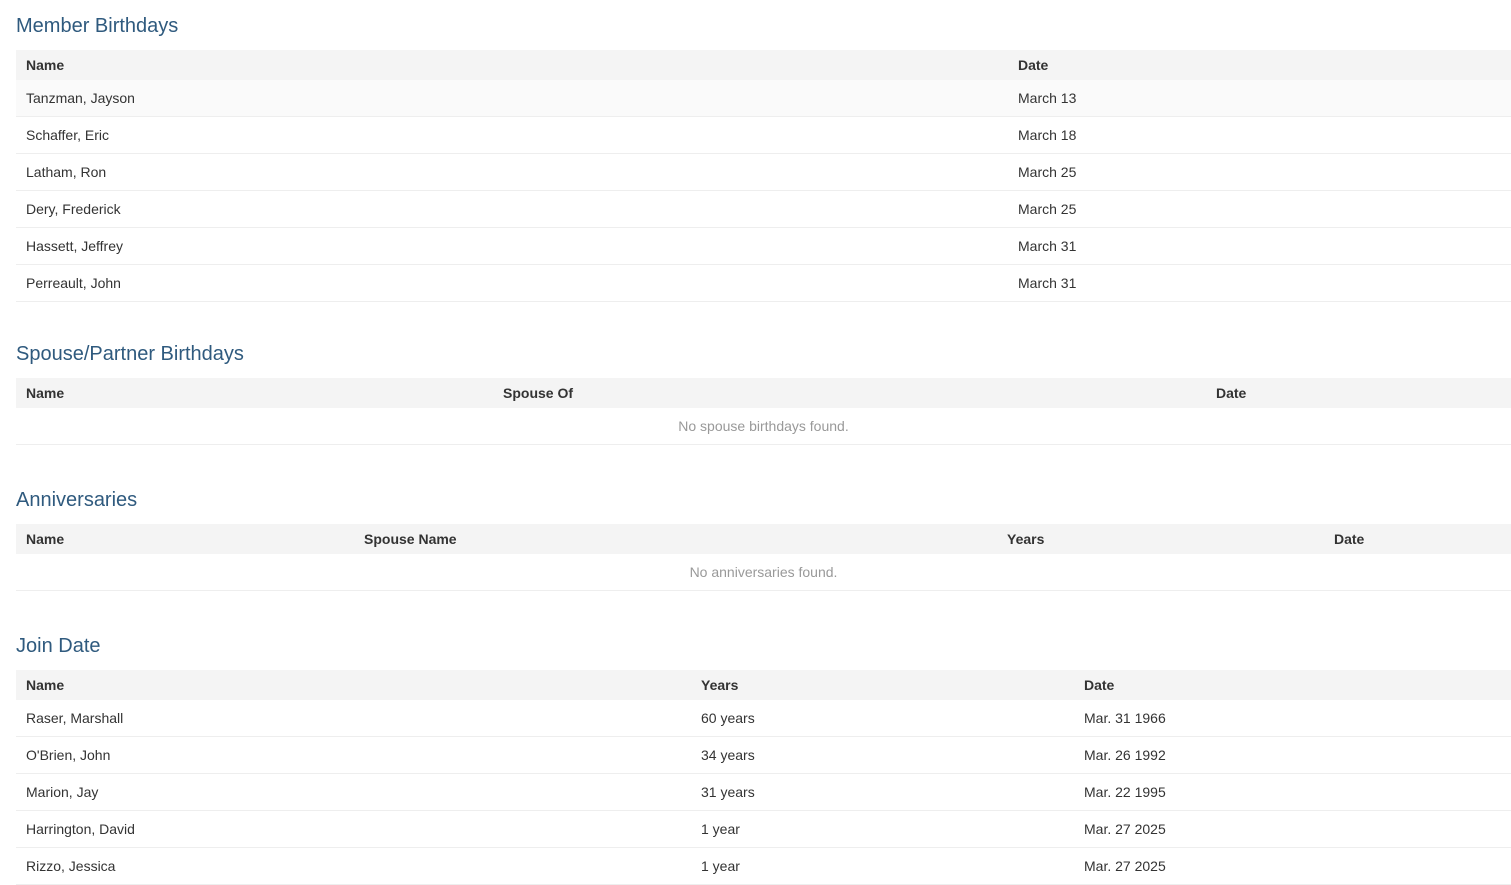 The height and width of the screenshot is (885, 1511). I want to click on column-header-spouse-of: Spouse Of, so click(538, 393).